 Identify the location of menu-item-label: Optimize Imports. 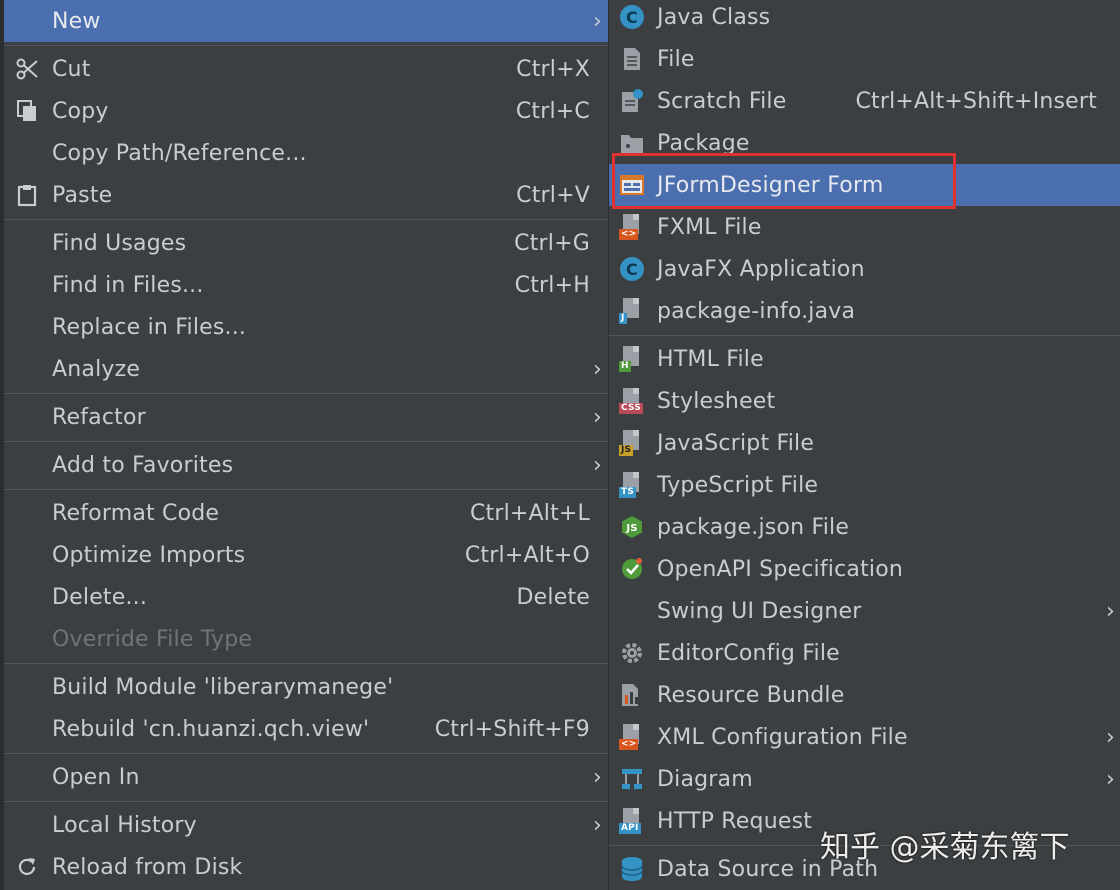
(149, 555).